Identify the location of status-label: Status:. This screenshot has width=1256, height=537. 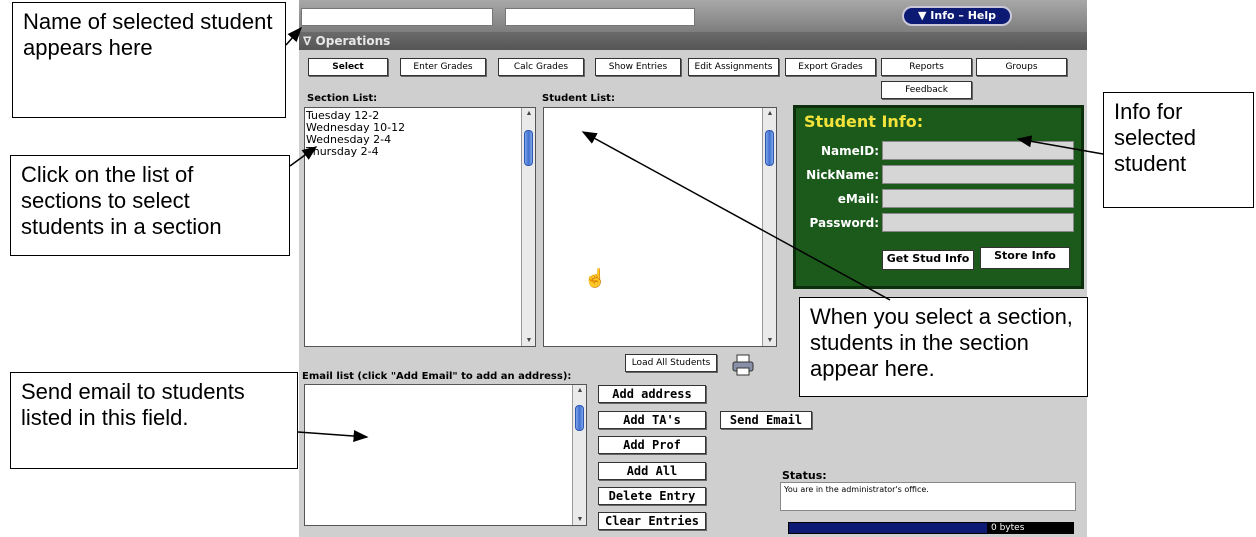
(804, 475).